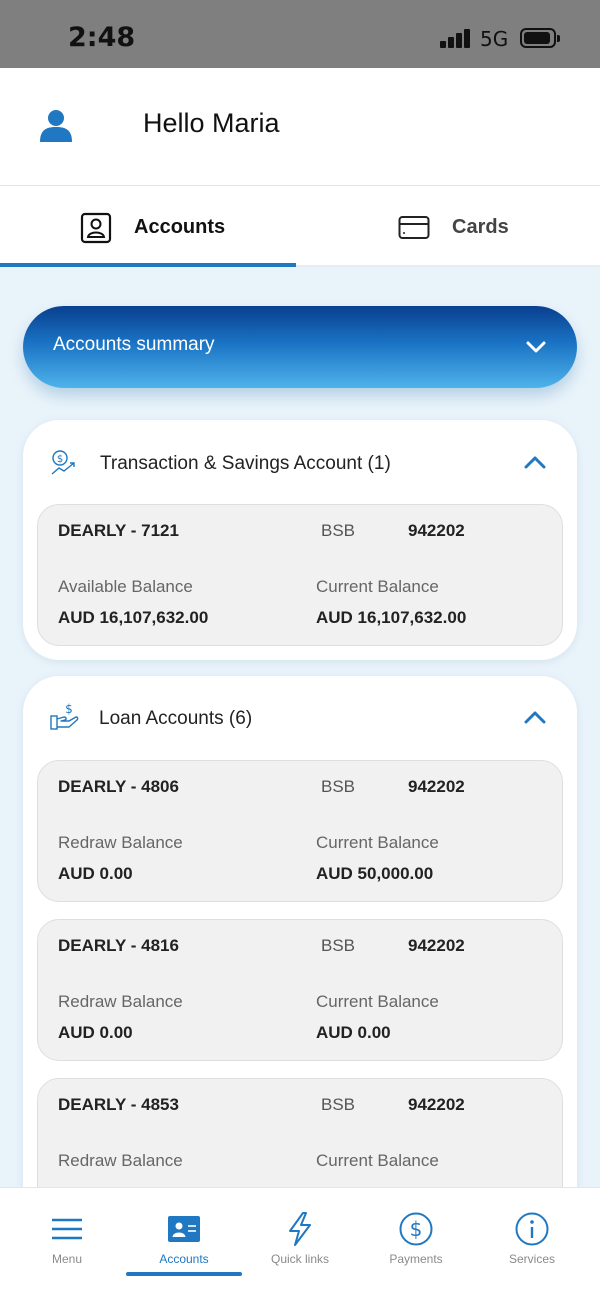 The image size is (600, 1299). What do you see at coordinates (133, 617) in the screenshot?
I see `available-balance-value: AUD 16,107,632.00` at bounding box center [133, 617].